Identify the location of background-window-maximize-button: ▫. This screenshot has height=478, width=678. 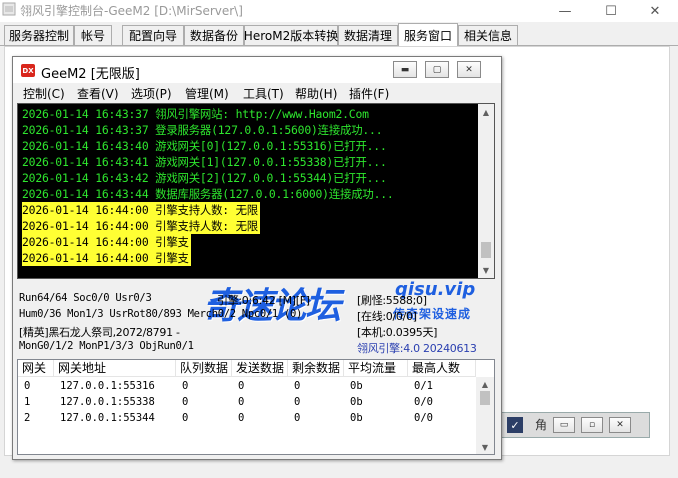
(592, 425).